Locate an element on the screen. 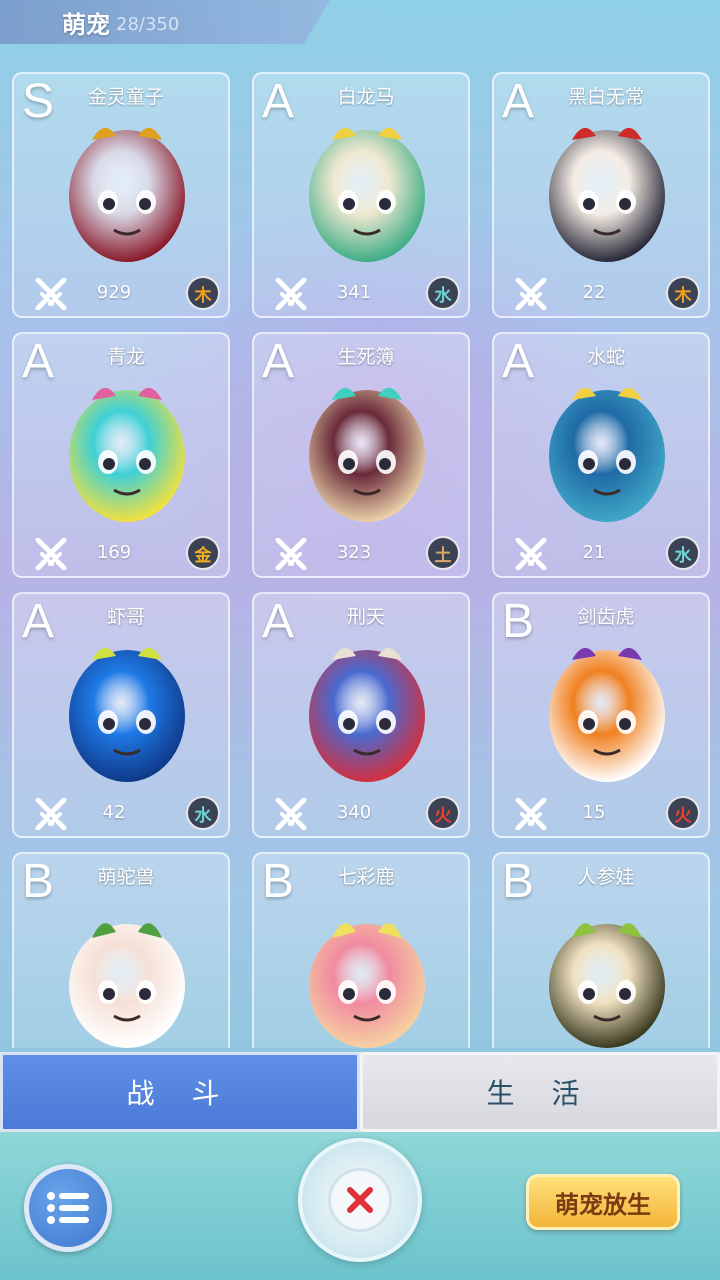 This screenshot has height=1280, width=720. pet-power: 340 is located at coordinates (354, 812).